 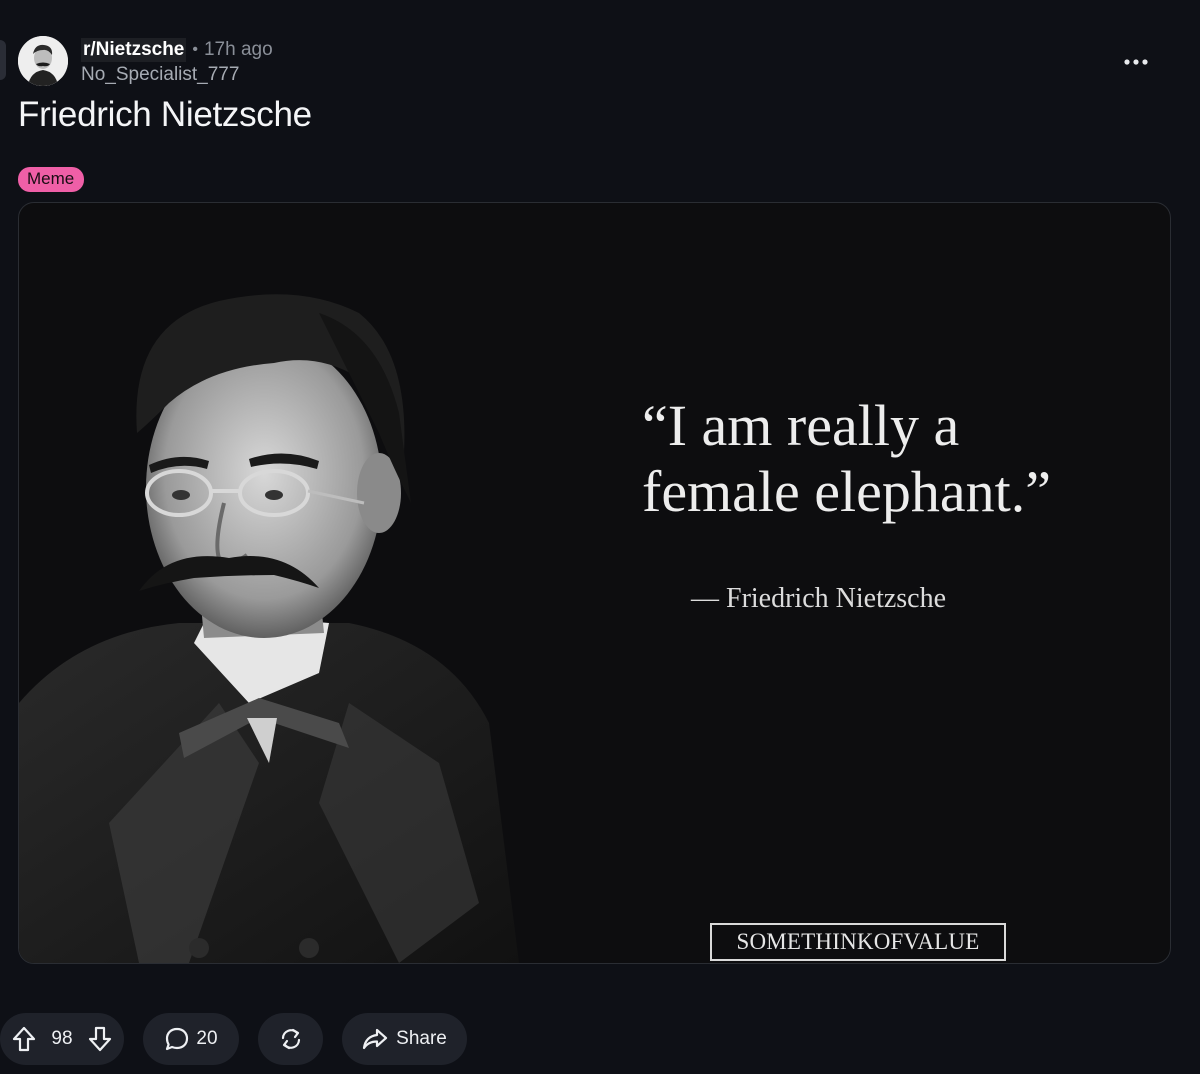 I want to click on share-arrow-icon, so click(x=375, y=1039).